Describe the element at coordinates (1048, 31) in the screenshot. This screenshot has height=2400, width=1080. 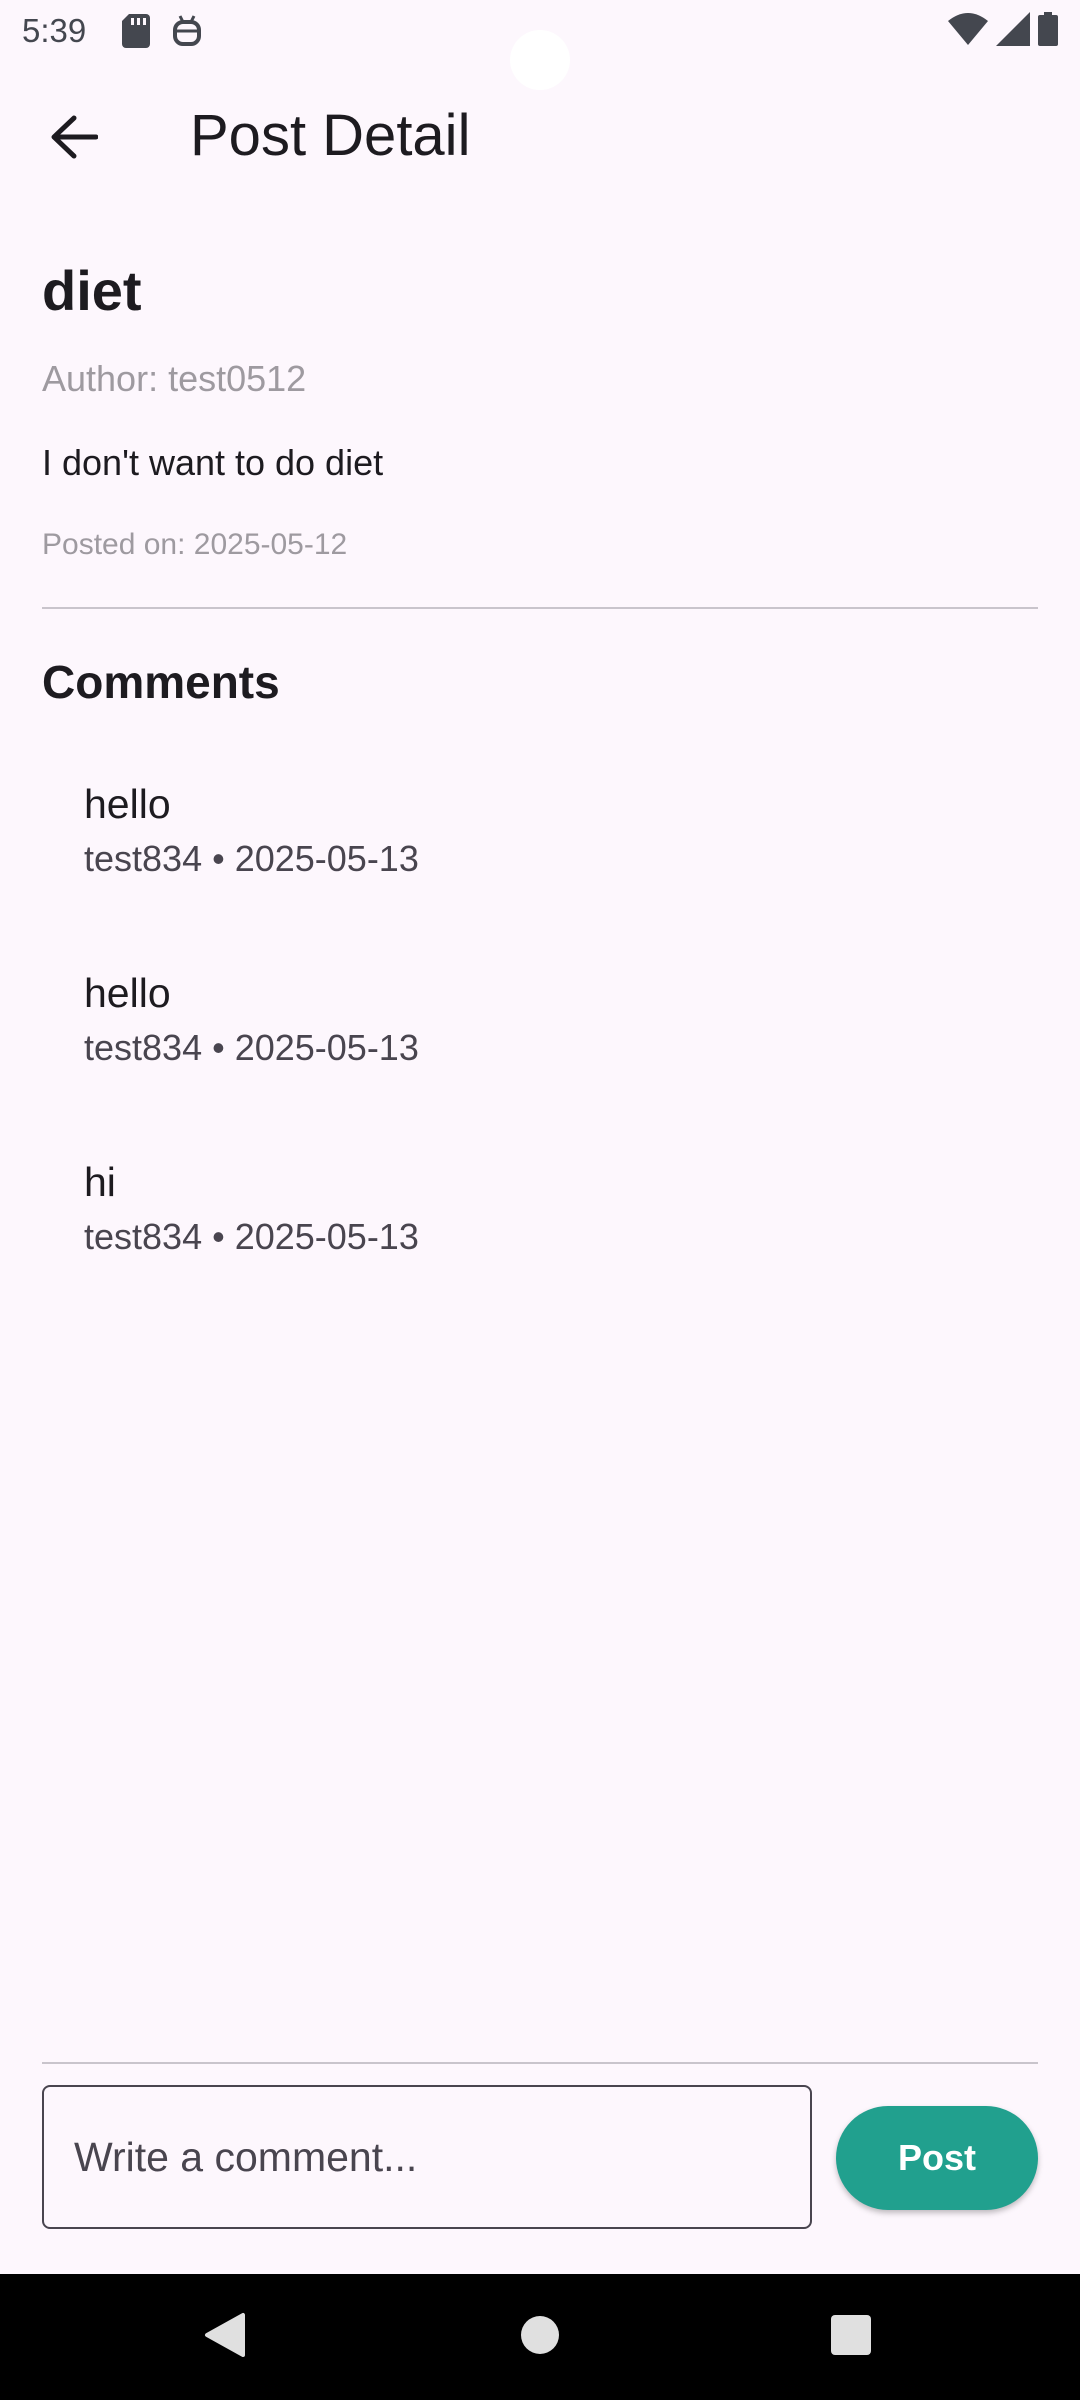
I see `battery-icon` at that location.